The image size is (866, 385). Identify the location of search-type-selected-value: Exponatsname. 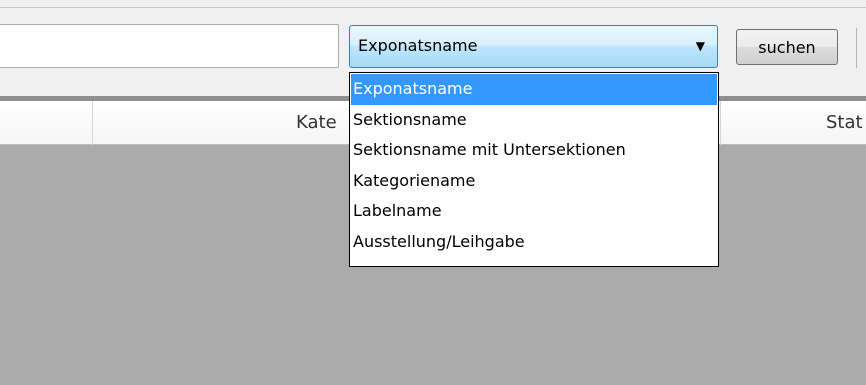
(418, 45).